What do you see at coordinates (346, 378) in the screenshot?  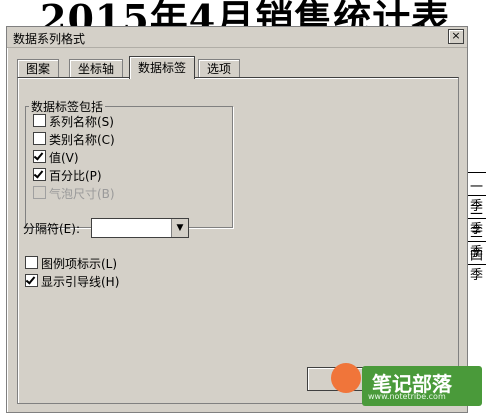 I see `watermark-logo-icon` at bounding box center [346, 378].